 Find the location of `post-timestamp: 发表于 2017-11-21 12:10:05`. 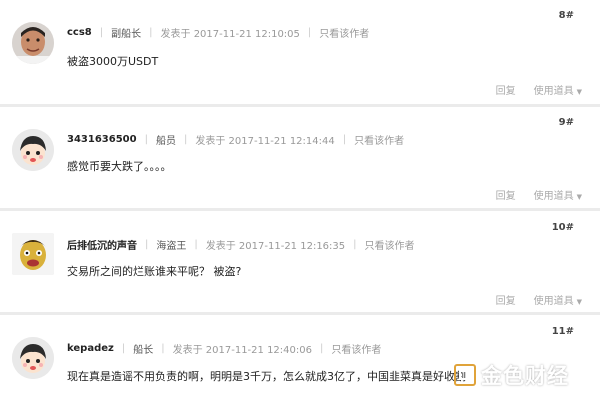

post-timestamp: 发表于 2017-11-21 12:10:05 is located at coordinates (230, 34).